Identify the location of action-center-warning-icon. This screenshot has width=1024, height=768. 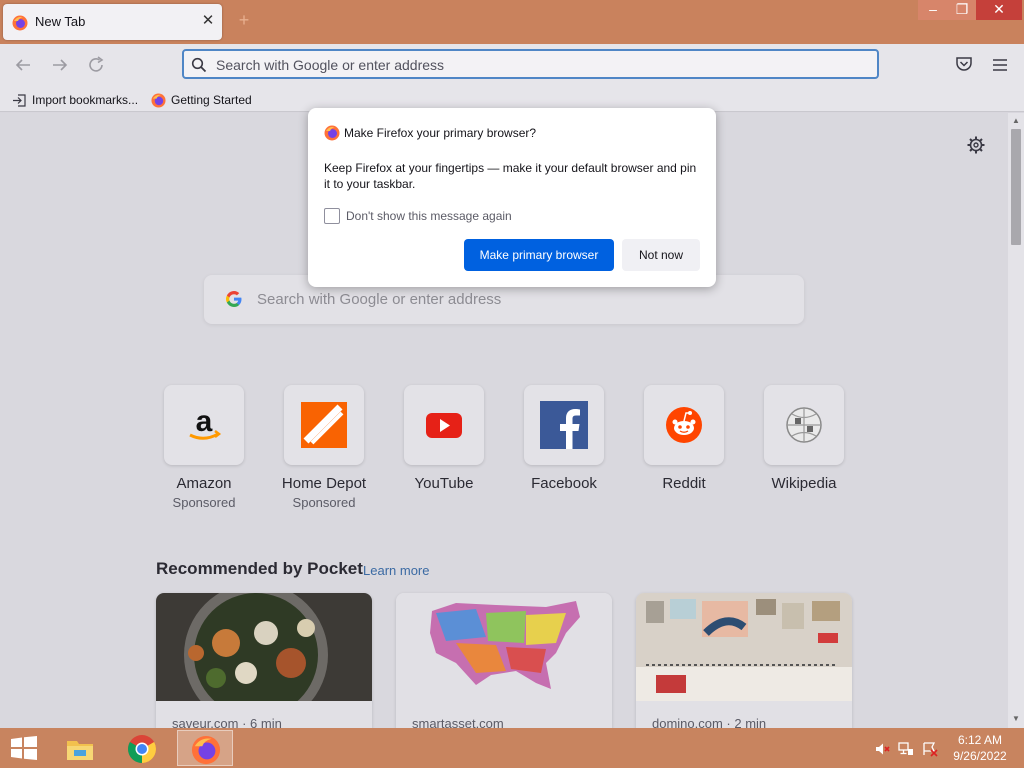
(930, 749).